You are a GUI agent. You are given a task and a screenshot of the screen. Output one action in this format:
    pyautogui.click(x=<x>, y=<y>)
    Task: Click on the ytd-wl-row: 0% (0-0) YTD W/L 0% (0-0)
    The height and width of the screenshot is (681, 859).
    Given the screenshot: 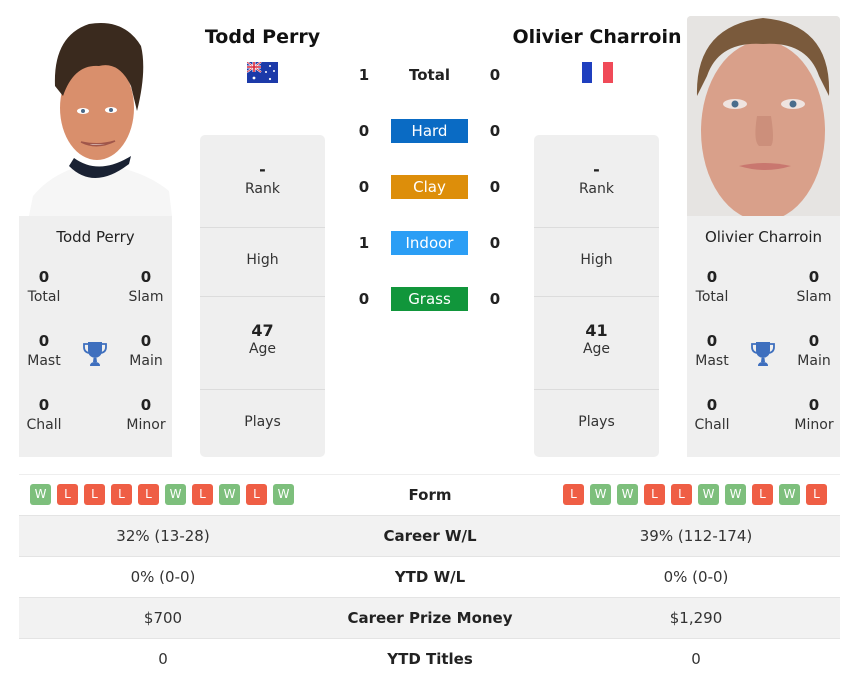 What is the action you would take?
    pyautogui.click(x=429, y=576)
    